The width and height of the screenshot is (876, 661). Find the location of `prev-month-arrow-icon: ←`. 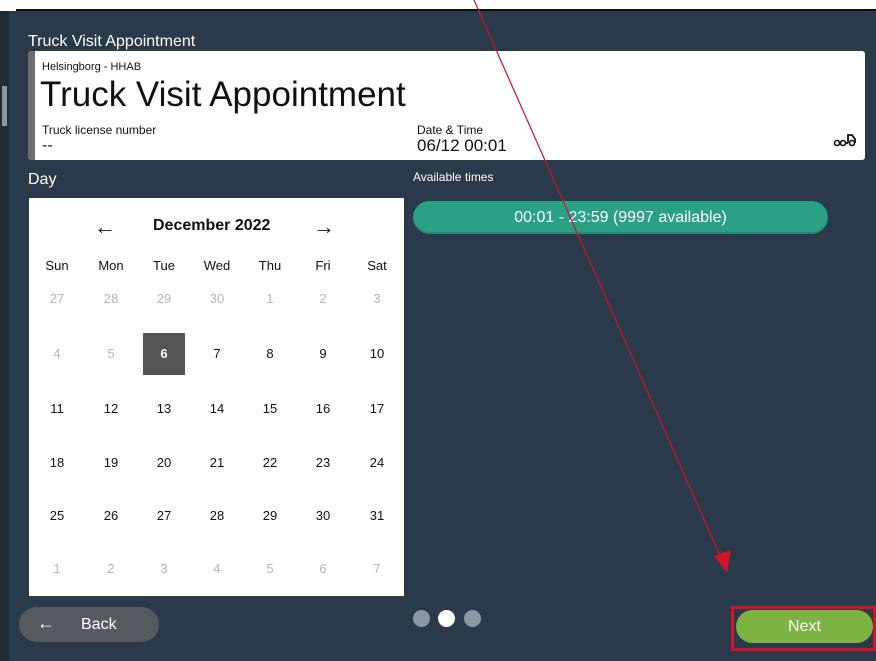

prev-month-arrow-icon: ← is located at coordinates (105, 227).